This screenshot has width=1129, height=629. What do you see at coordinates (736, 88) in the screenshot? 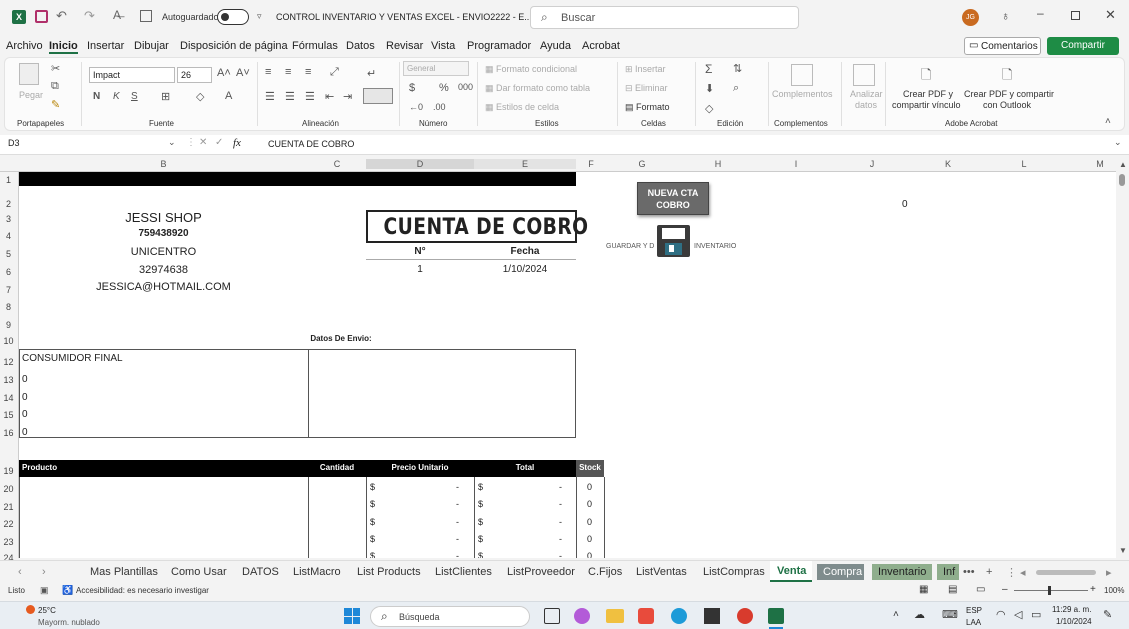
I see `find-icon: ⌕` at bounding box center [736, 88].